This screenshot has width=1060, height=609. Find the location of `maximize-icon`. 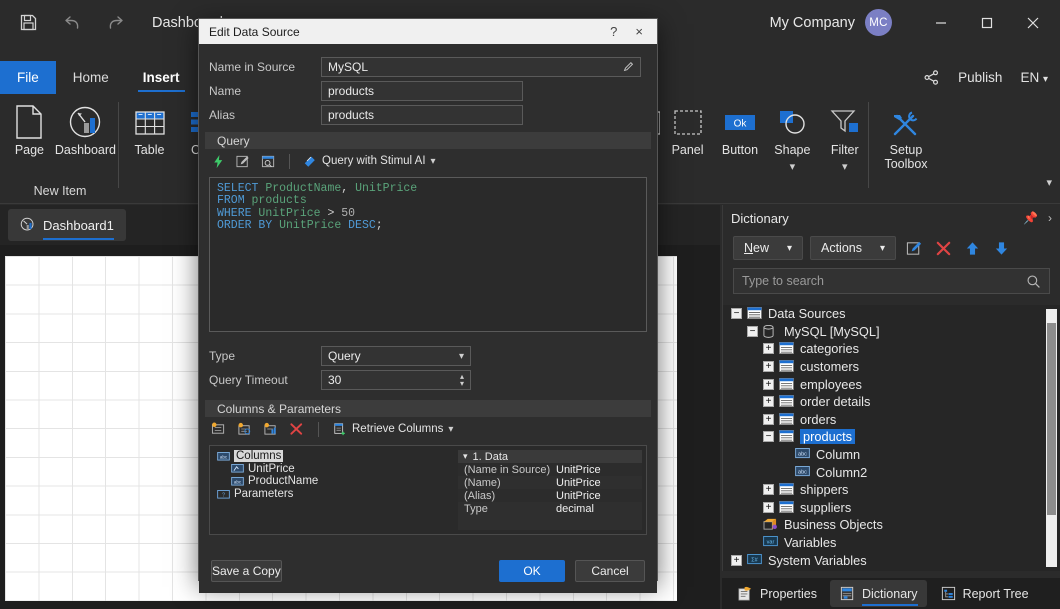

maximize-icon is located at coordinates (987, 22).